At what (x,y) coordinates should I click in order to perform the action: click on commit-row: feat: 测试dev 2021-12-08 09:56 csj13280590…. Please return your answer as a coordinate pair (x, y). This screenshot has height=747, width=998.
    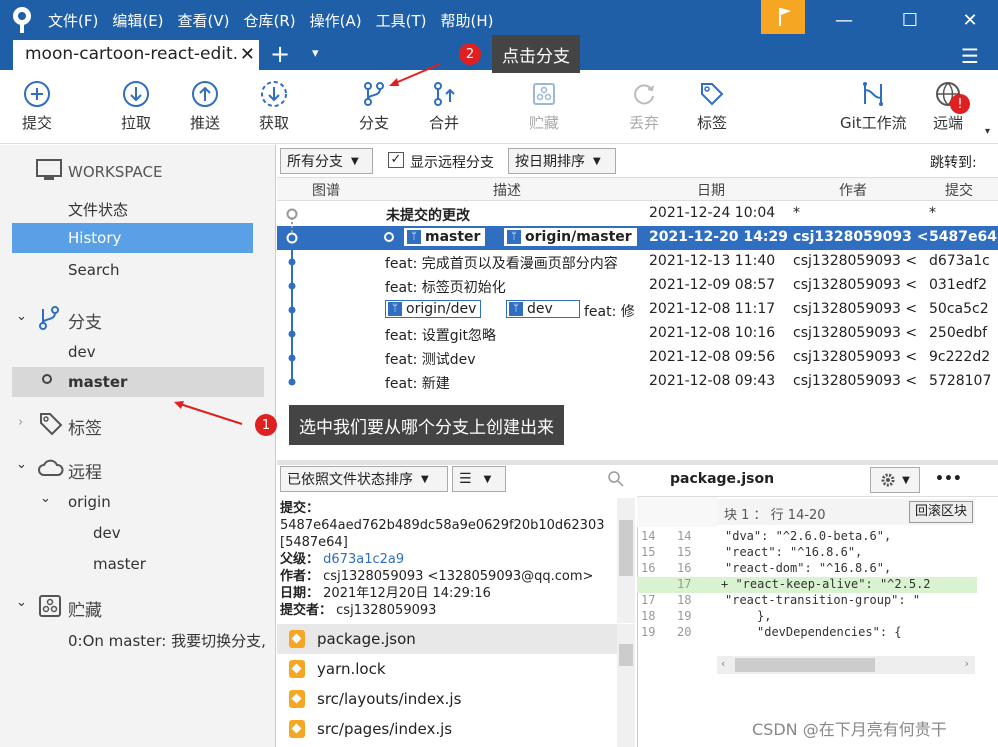
    Looking at the image, I should click on (637, 358).